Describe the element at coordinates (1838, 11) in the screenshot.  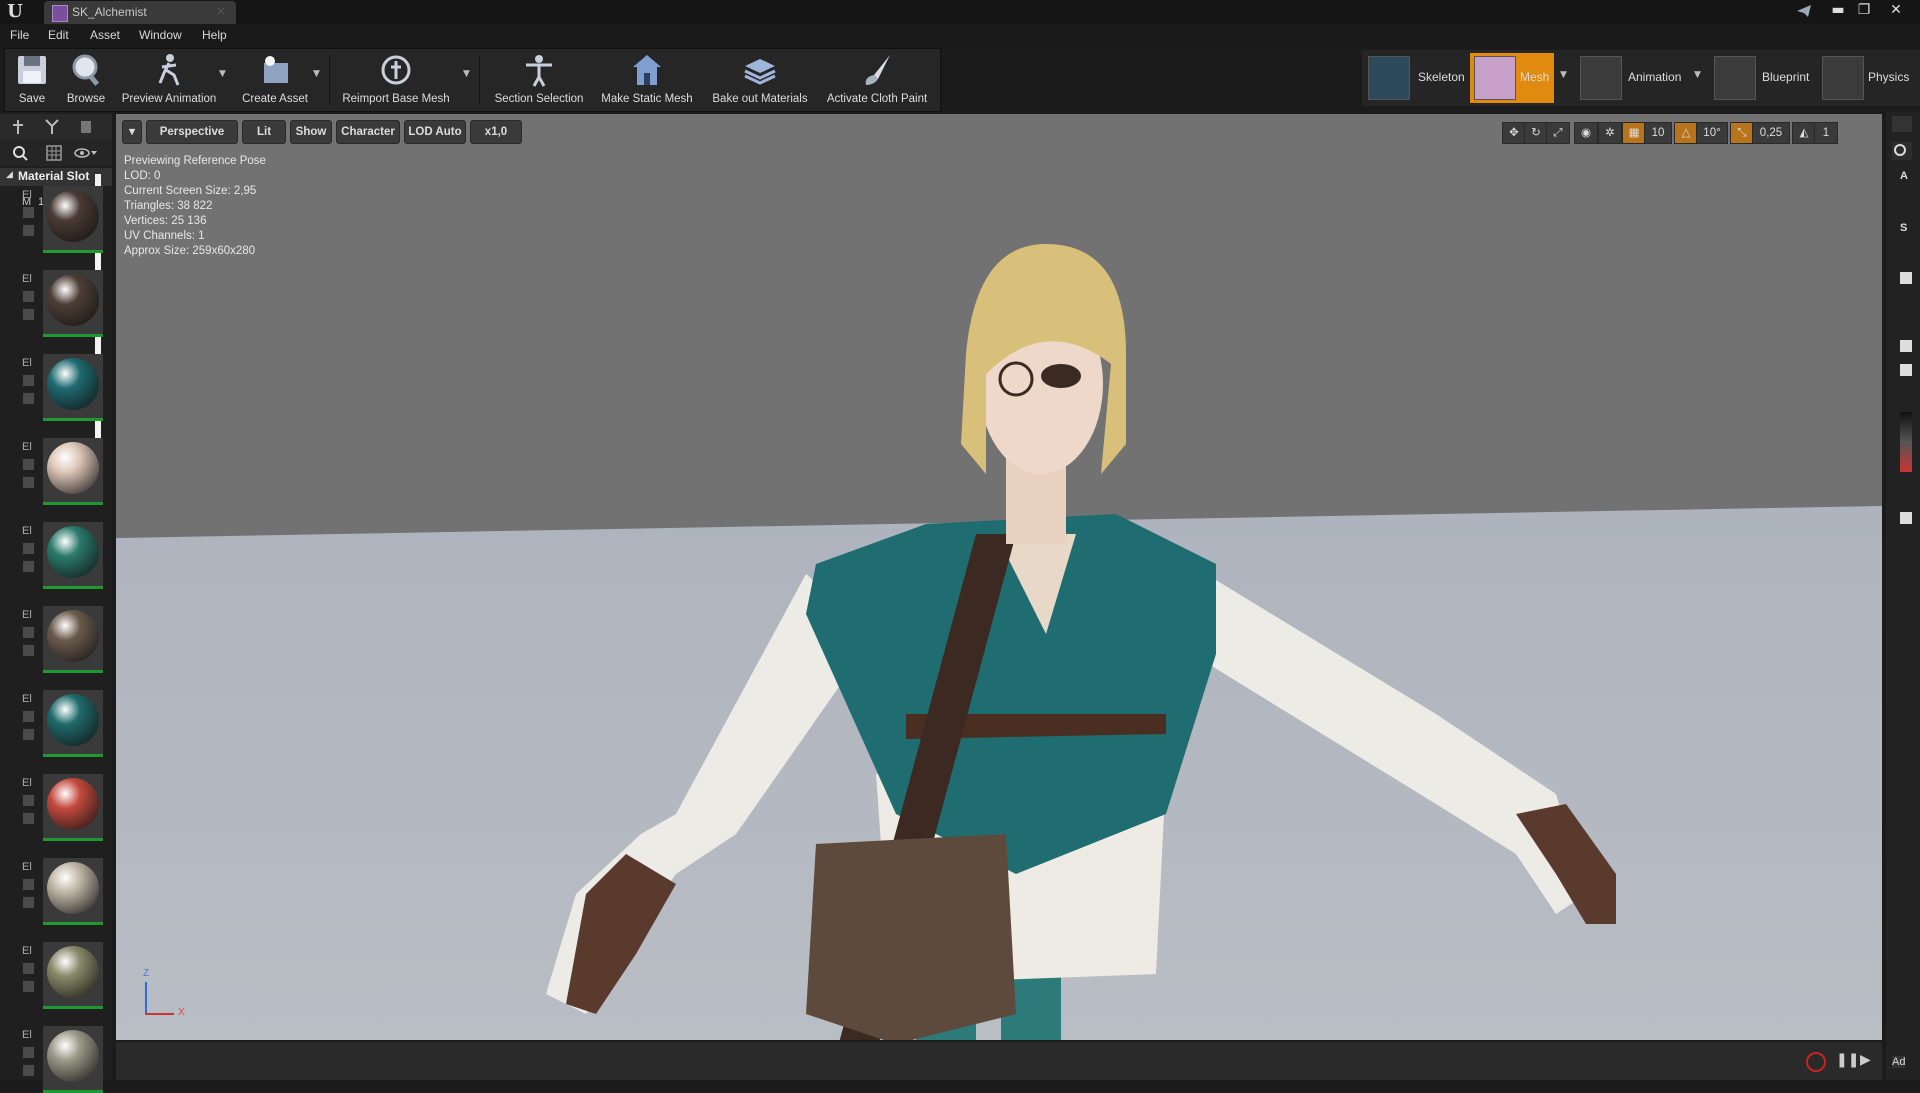
I see `minimize-button: ▬` at that location.